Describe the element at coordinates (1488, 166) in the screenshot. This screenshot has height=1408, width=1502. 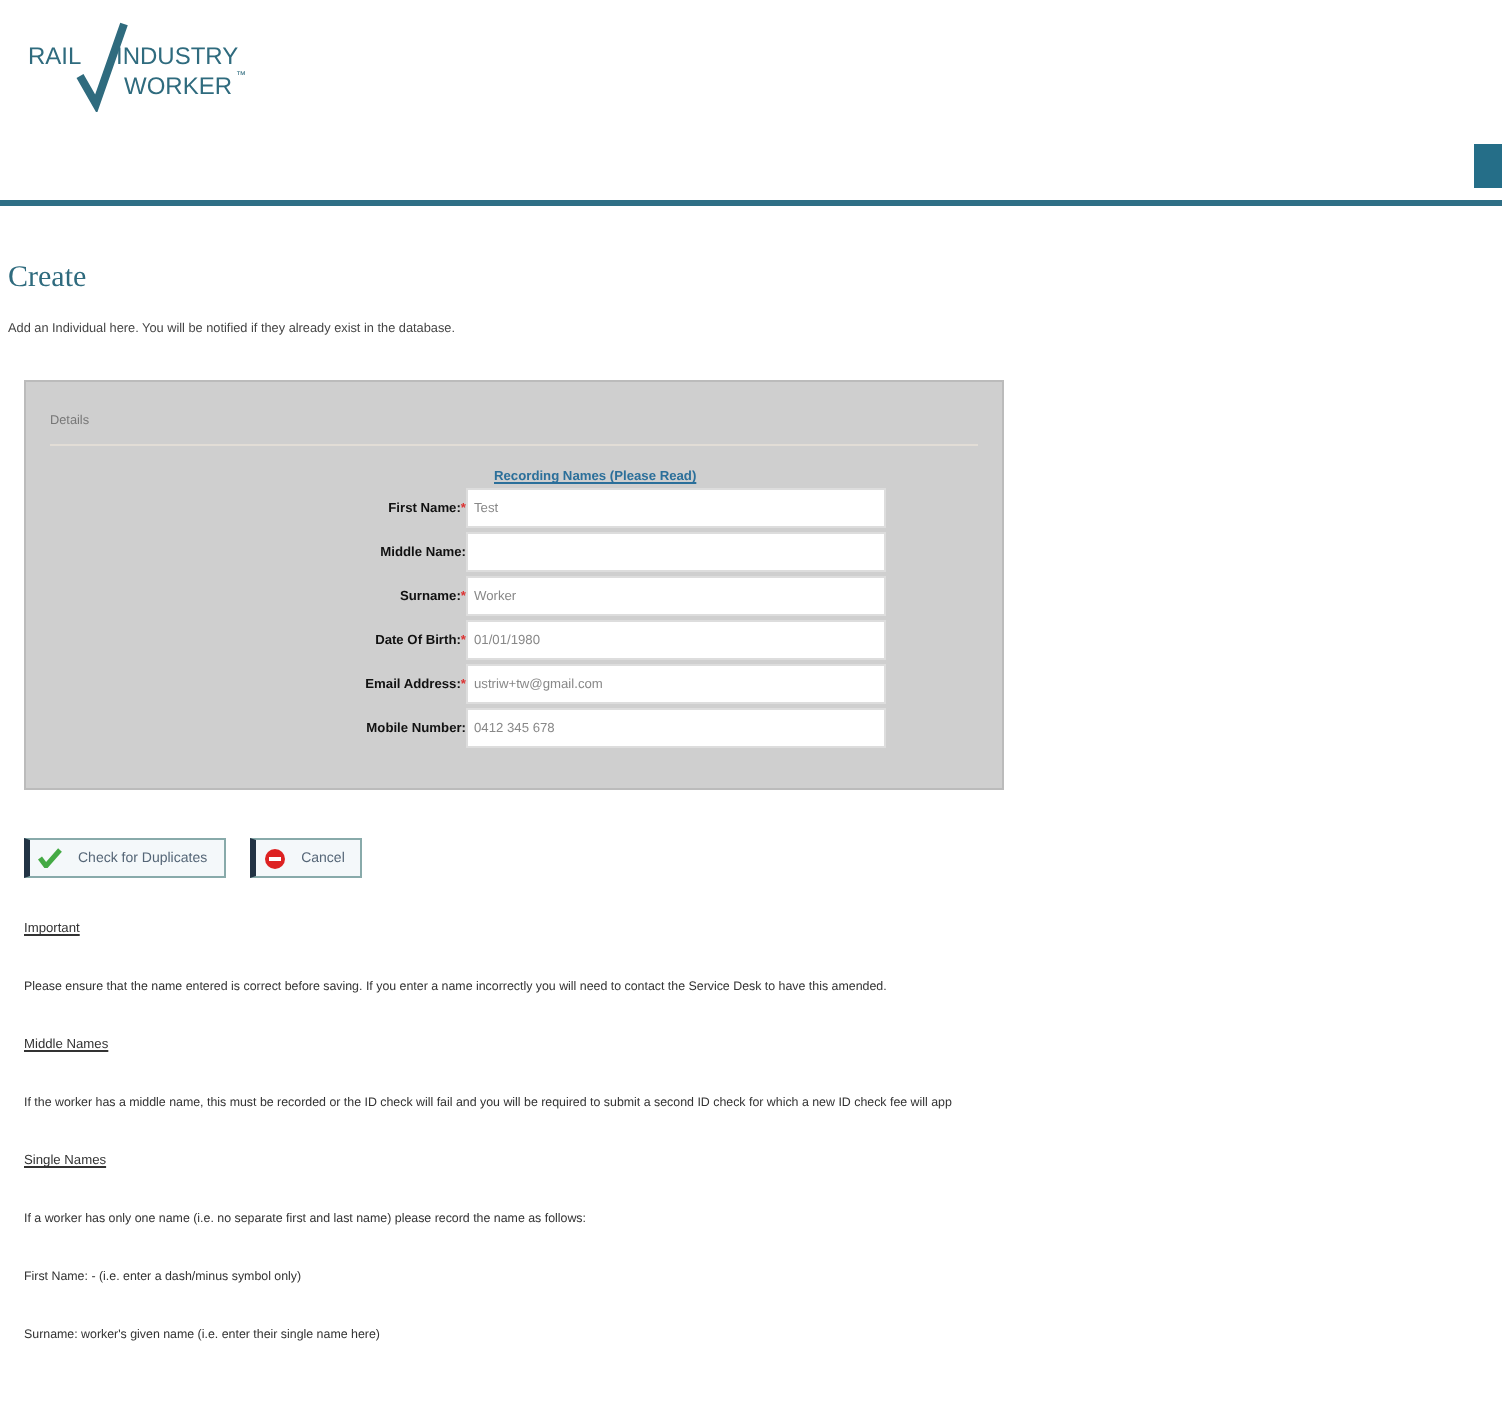
I see `menu-button` at that location.